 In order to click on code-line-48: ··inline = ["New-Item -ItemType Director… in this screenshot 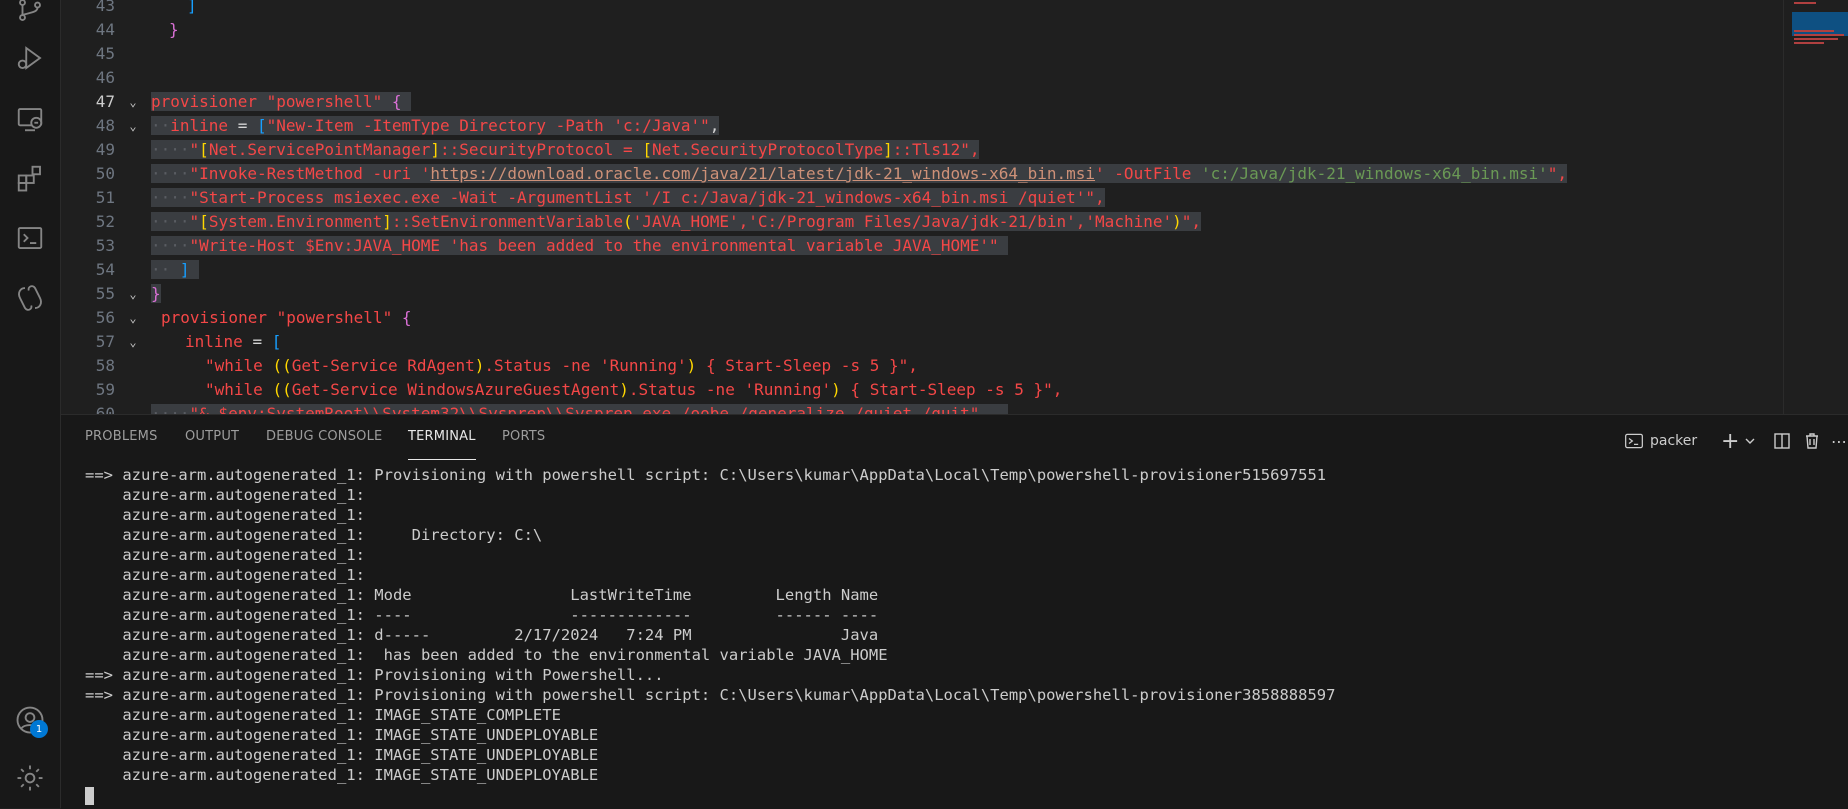, I will do `click(435, 125)`.